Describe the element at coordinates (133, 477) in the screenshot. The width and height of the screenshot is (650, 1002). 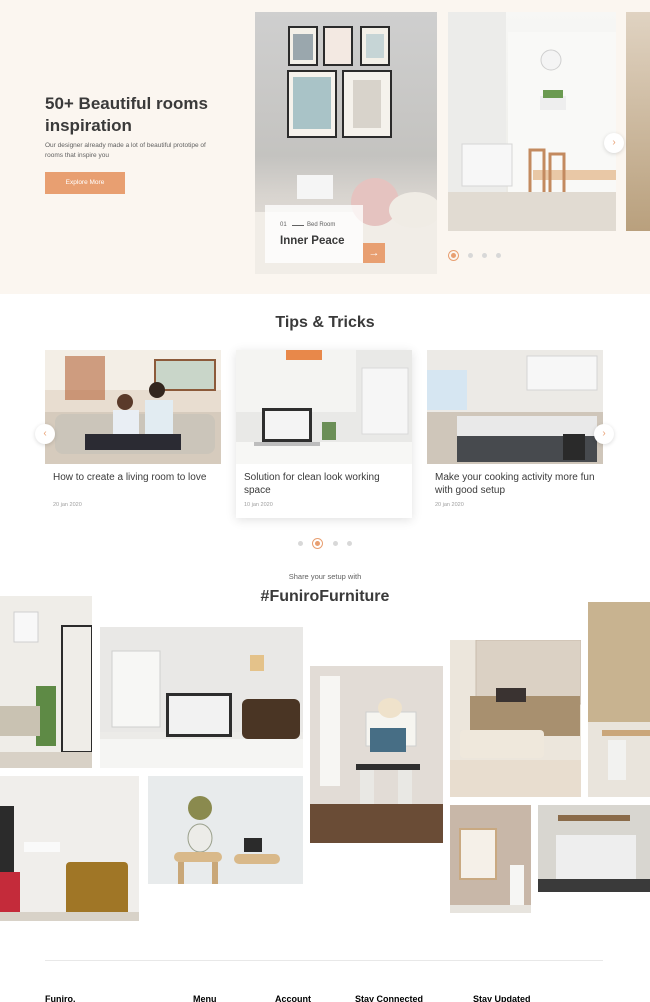
I see `tip-title: How to create a living room to love` at that location.